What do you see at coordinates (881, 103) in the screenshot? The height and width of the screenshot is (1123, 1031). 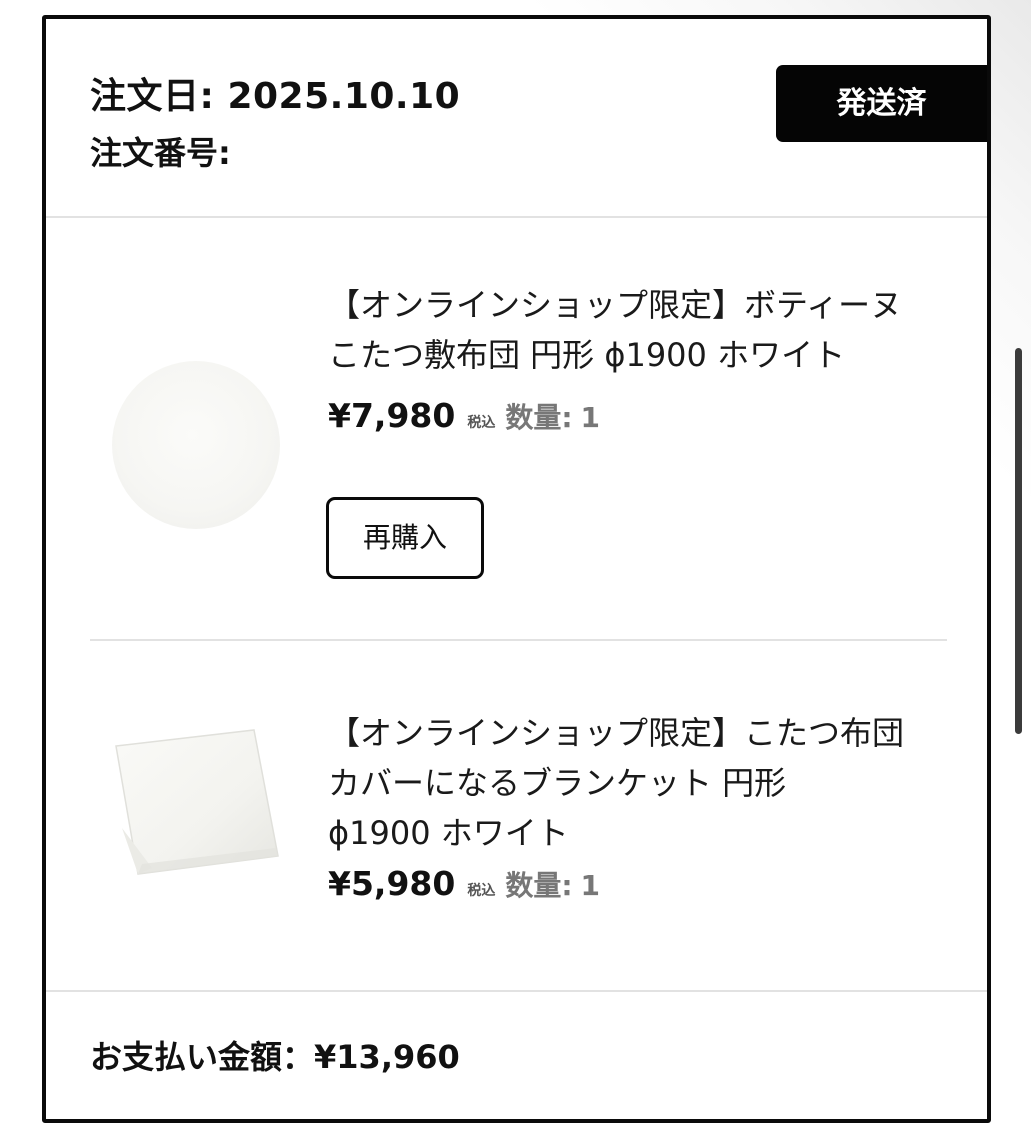 I see `status-badge: 発送済` at bounding box center [881, 103].